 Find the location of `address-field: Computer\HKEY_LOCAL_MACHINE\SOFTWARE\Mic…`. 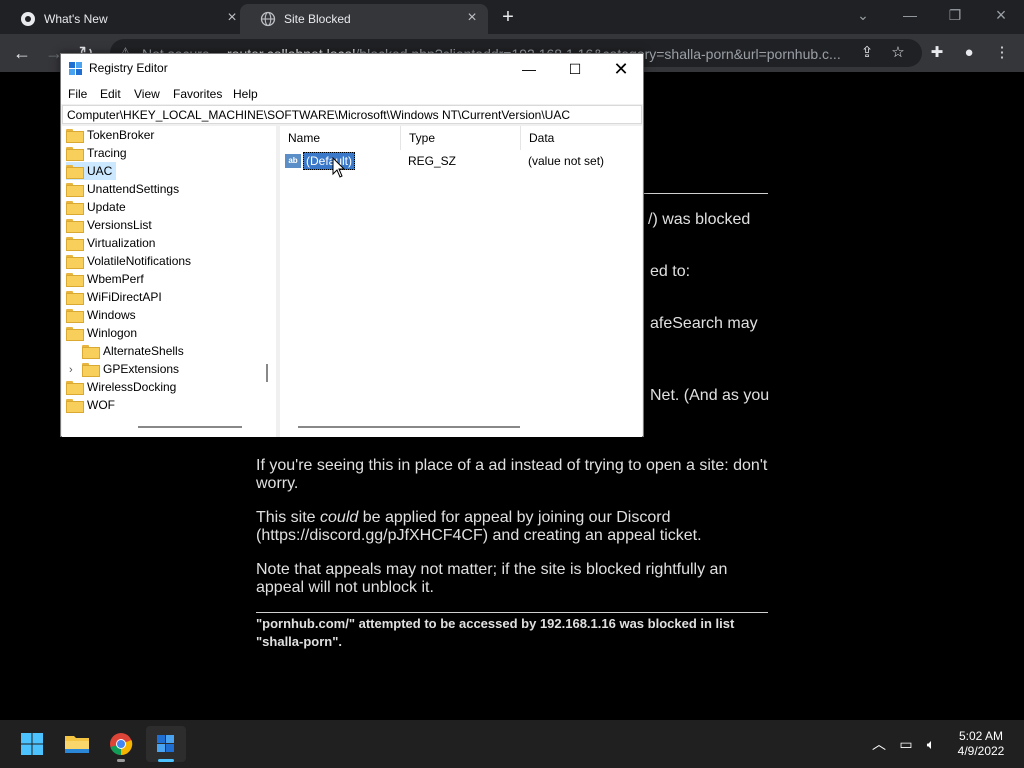

address-field: Computer\HKEY_LOCAL_MACHINE\SOFTWARE\Mic… is located at coordinates (352, 114).